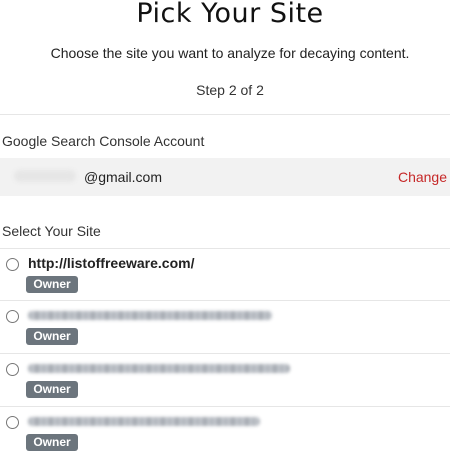 This screenshot has width=450, height=458. I want to click on account-email: @gmail.com, so click(123, 177).